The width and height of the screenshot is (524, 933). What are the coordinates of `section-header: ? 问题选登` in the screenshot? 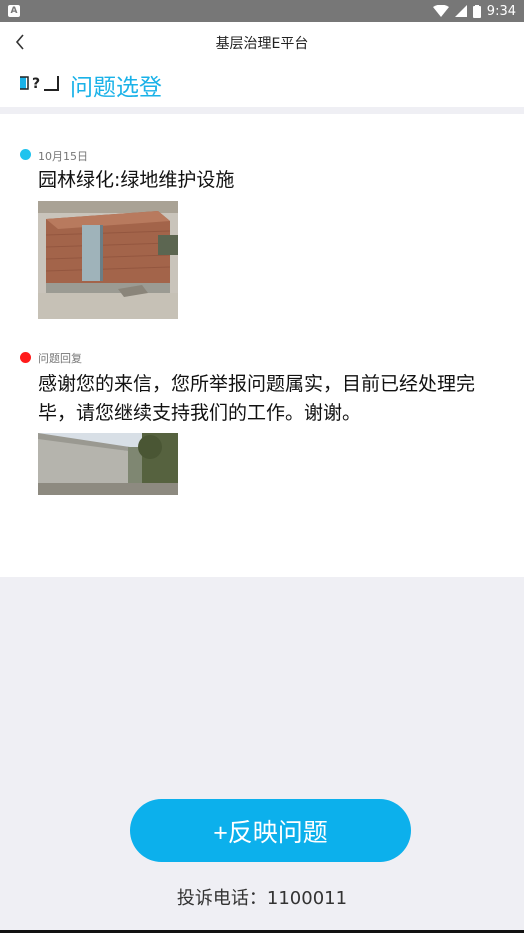 It's located at (262, 84).